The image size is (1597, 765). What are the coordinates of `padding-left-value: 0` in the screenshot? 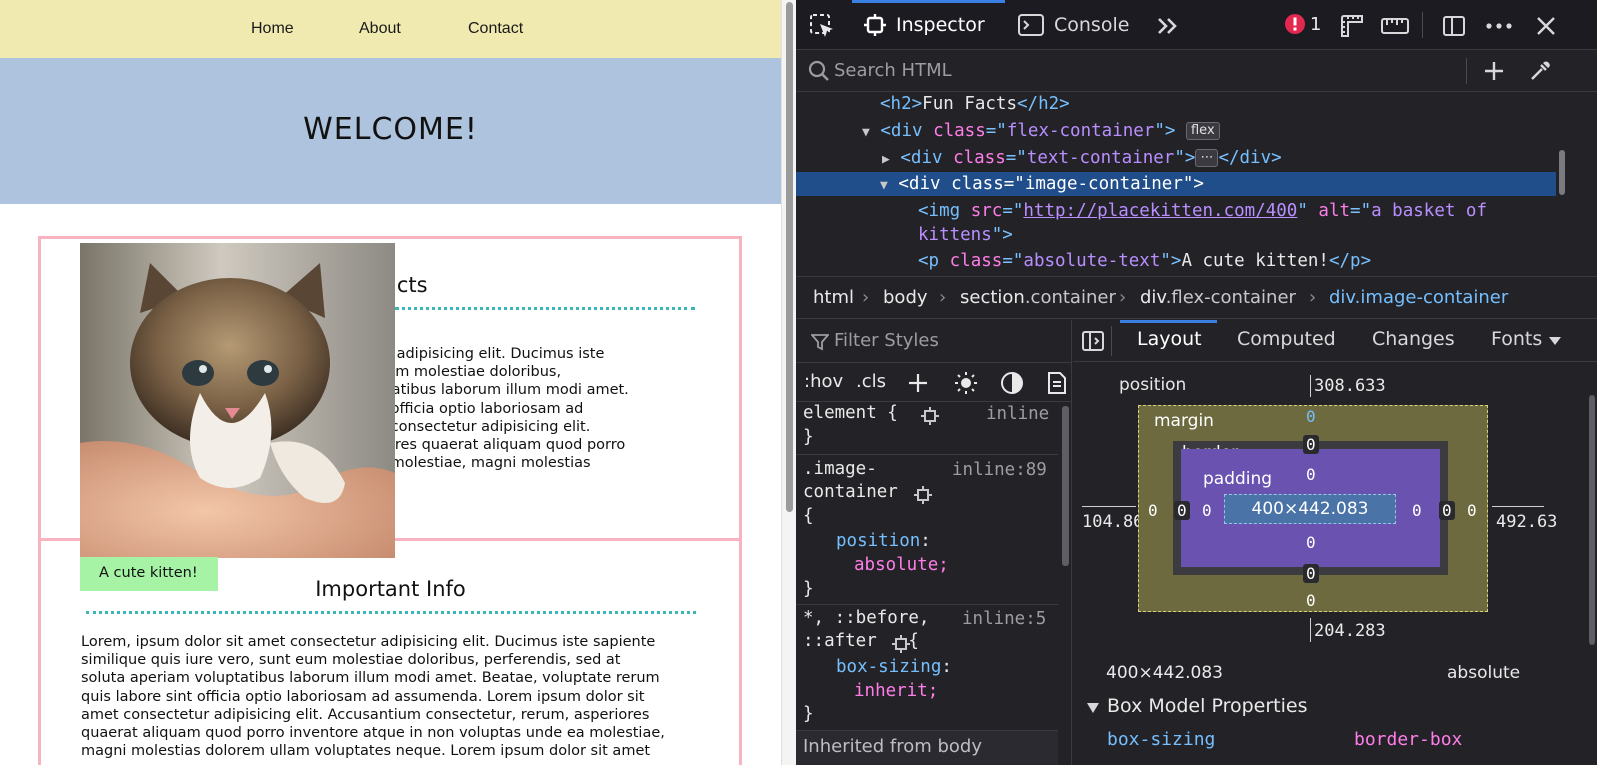 It's located at (1207, 510).